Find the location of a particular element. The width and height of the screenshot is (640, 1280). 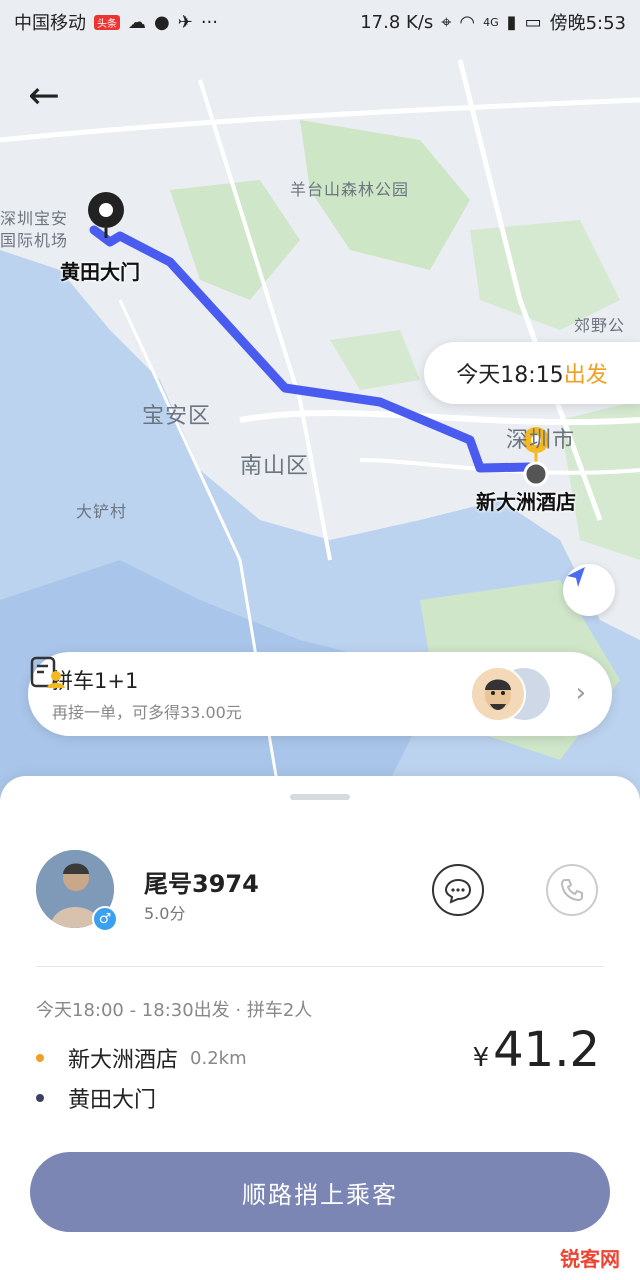

trip-price: ¥41.2 is located at coordinates (536, 1050).